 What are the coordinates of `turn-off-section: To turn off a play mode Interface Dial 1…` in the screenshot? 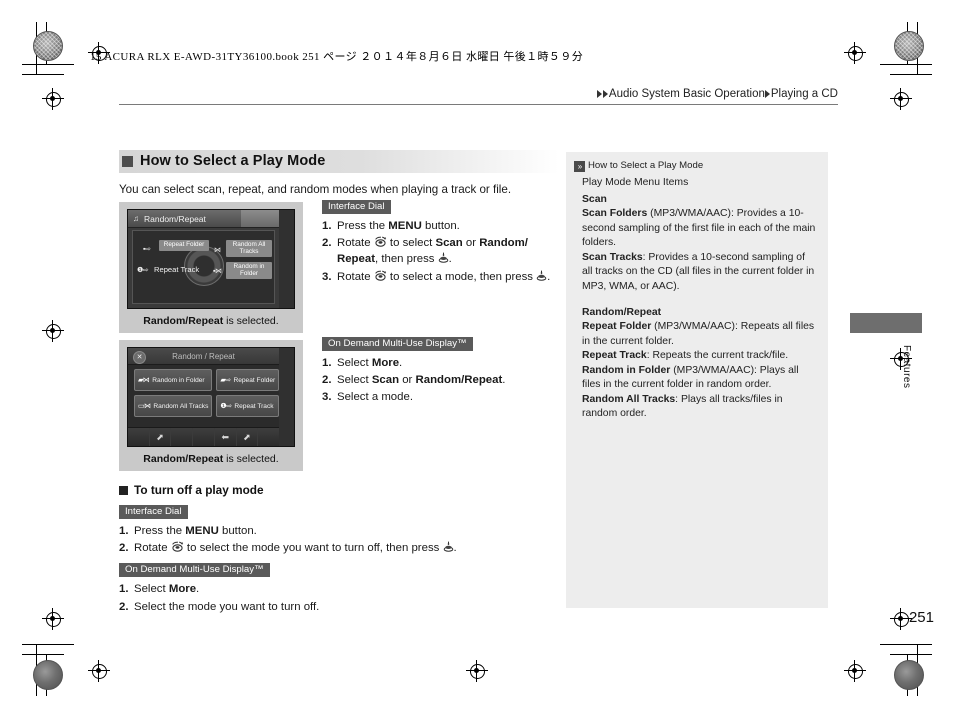 It's located at (319, 549).